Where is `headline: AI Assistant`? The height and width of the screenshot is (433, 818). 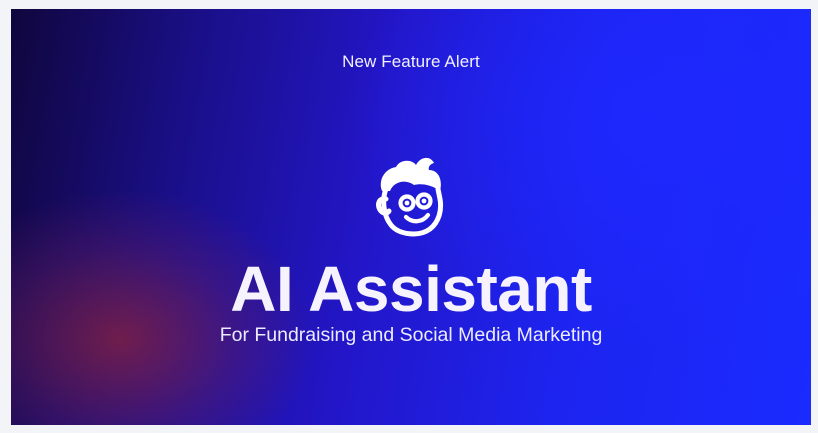
headline: AI Assistant is located at coordinates (411, 289).